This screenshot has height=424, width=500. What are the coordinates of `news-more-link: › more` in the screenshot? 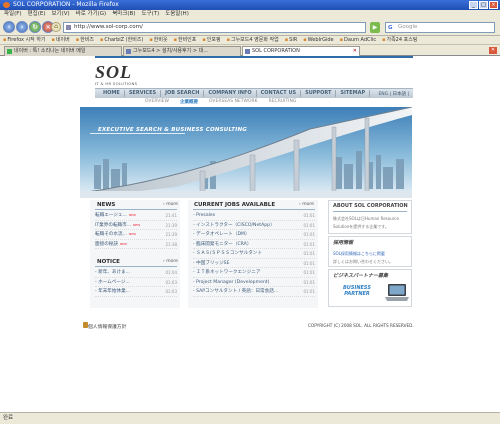 It's located at (170, 204).